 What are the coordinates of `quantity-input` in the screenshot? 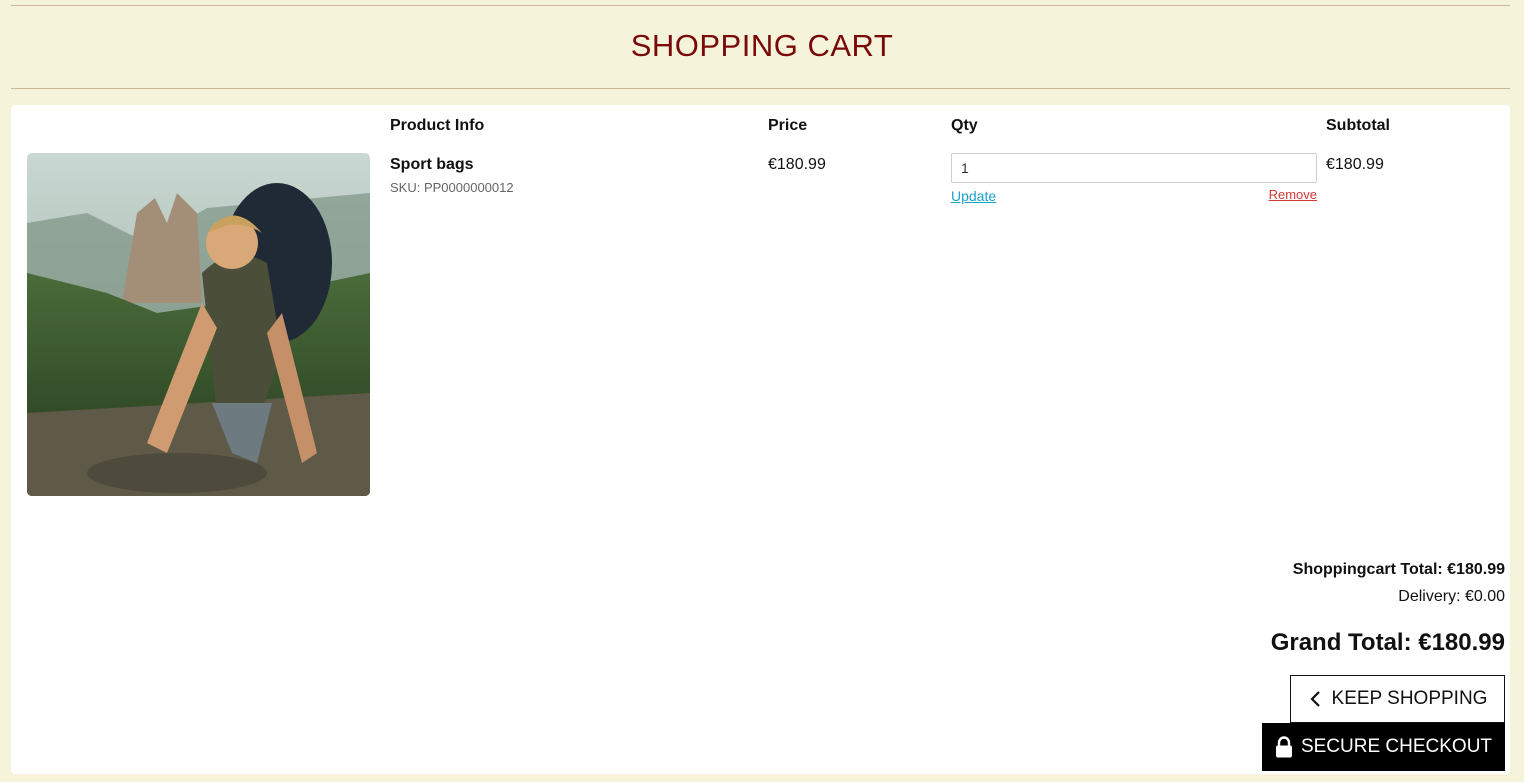 It's located at (1134, 168).